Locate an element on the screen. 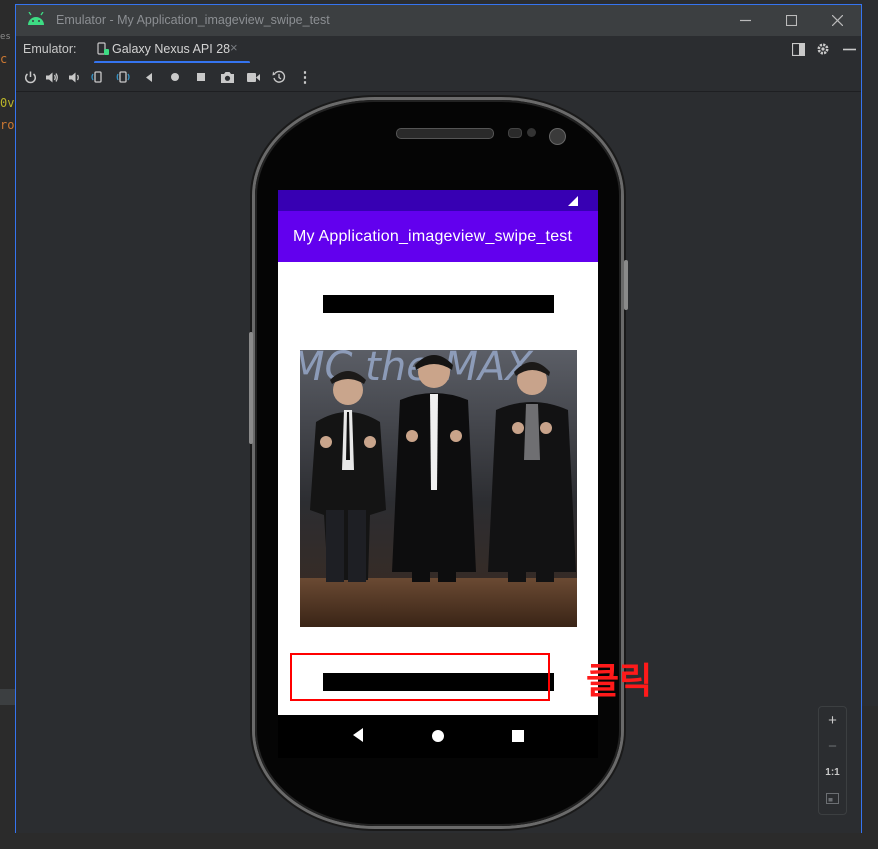  ide-current-line is located at coordinates (8, 697).